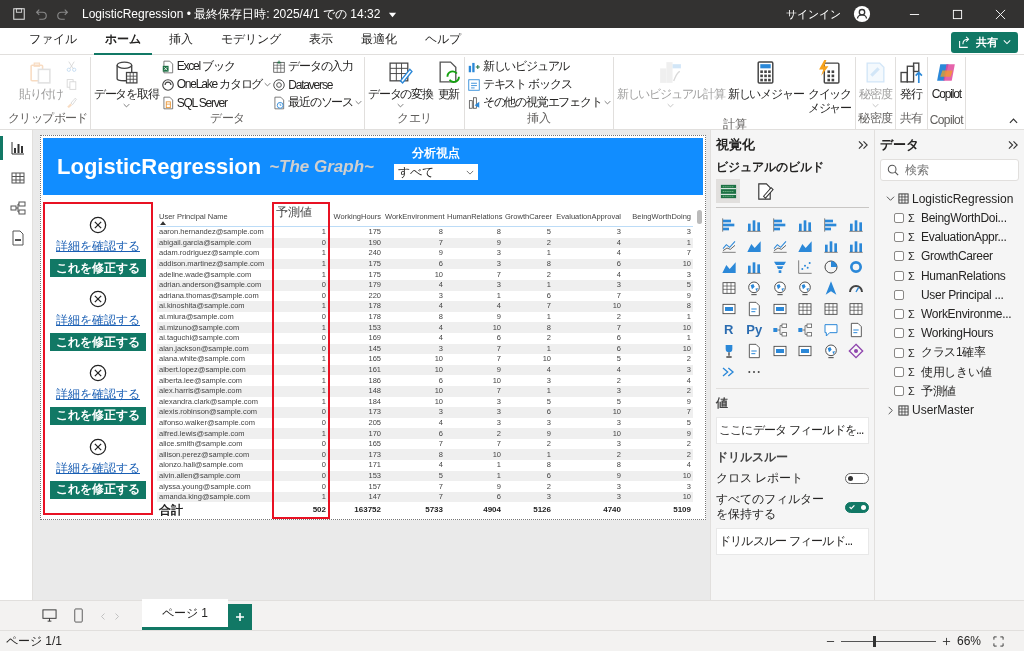 The height and width of the screenshot is (651, 1024). Describe the element at coordinates (963, 198) in the screenshot. I see `table-name: LogisticRegression` at that location.